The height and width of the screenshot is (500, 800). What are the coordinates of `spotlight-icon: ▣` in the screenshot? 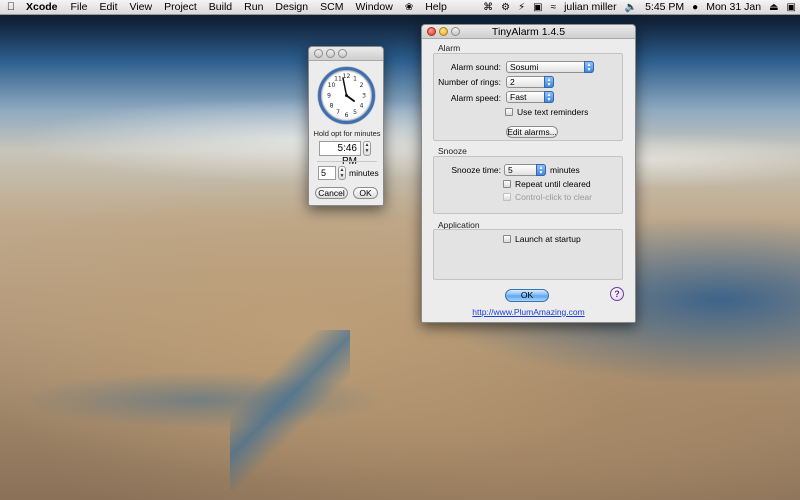 It's located at (791, 7).